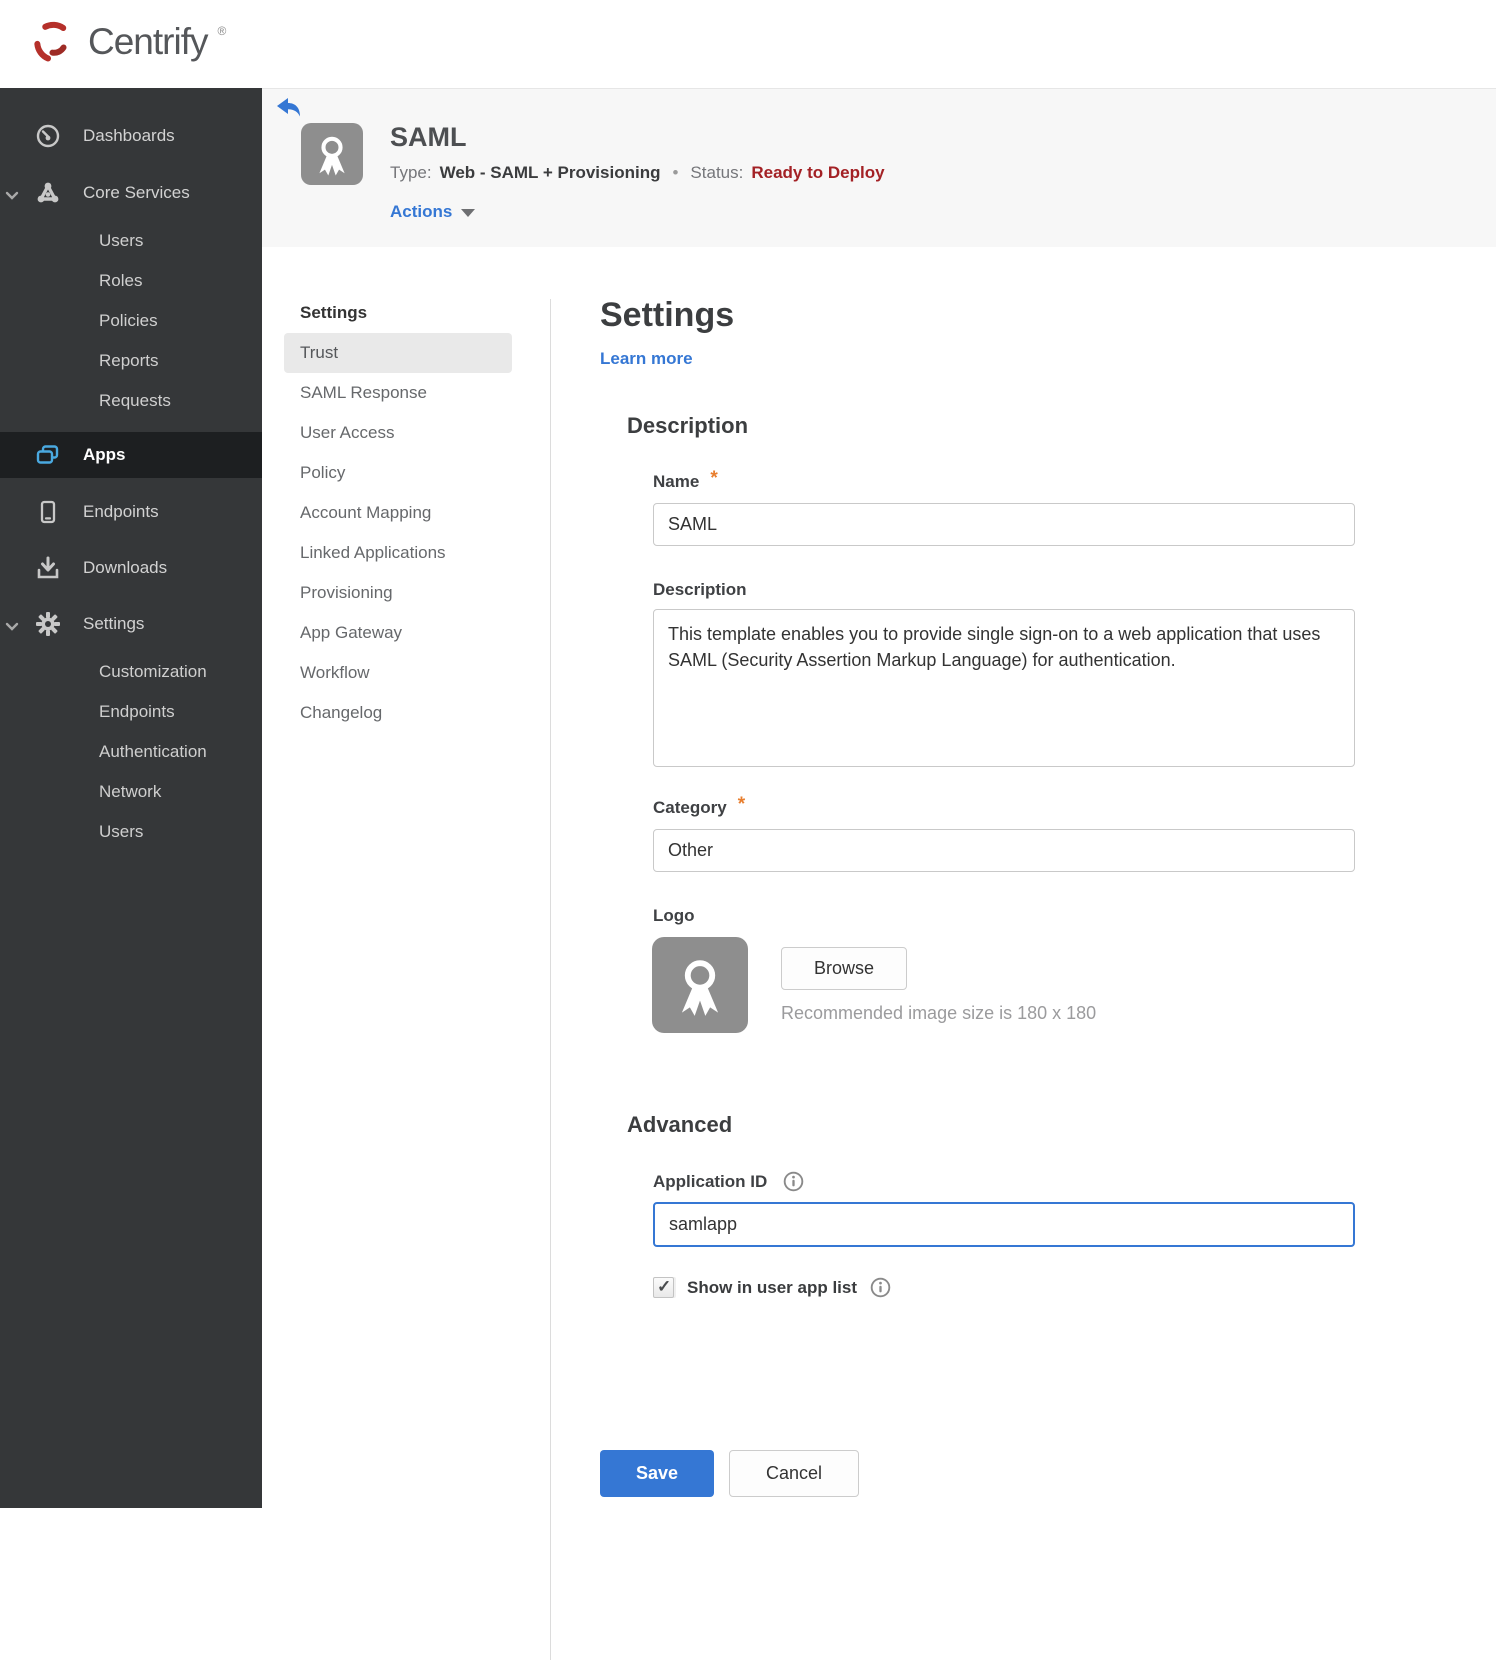 The image size is (1496, 1660). I want to click on sidebar-item-settings: Settings, so click(131, 624).